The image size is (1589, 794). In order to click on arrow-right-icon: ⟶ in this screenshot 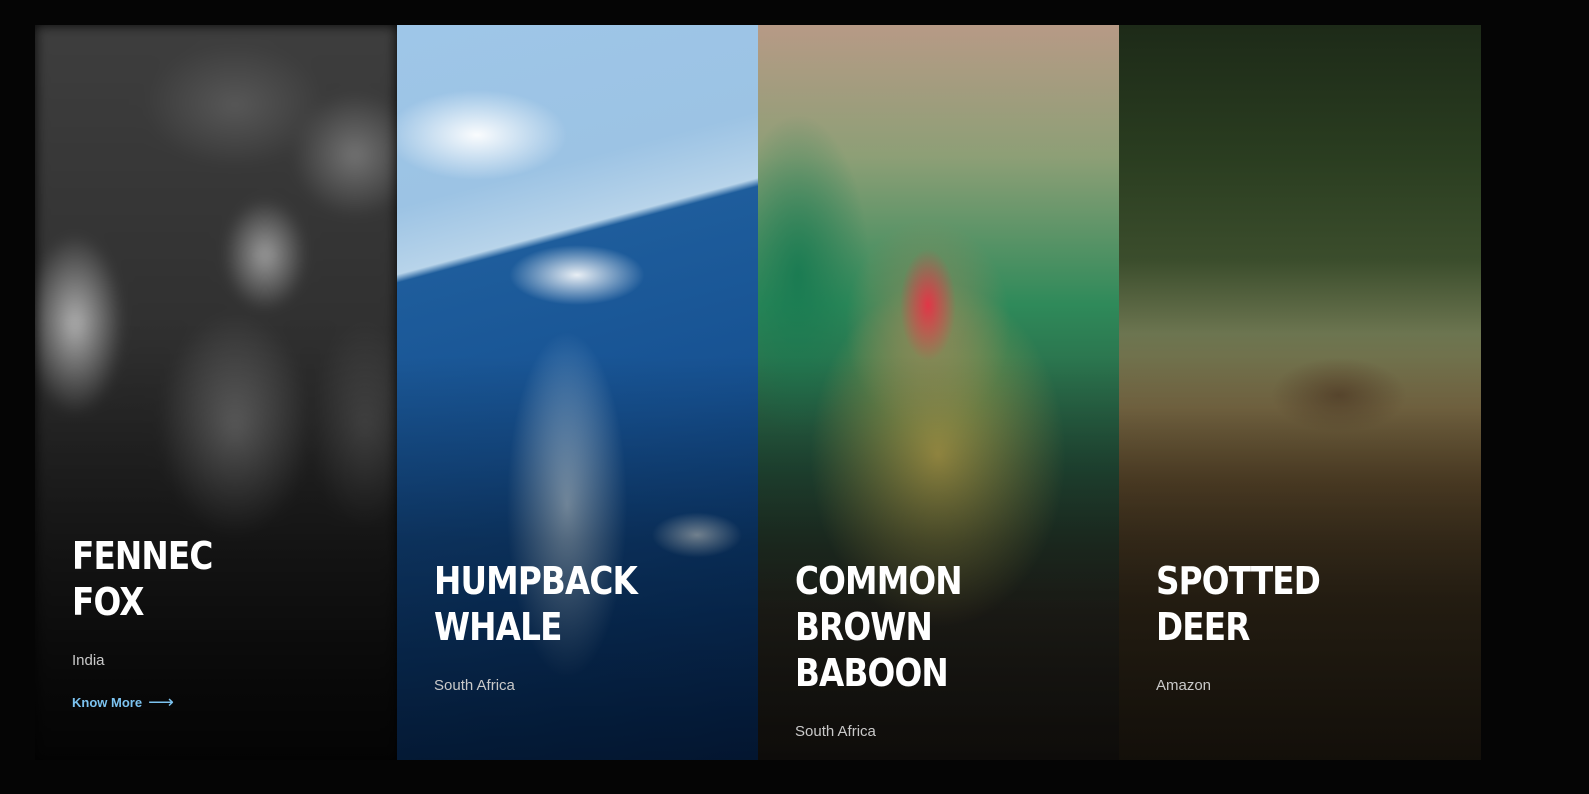, I will do `click(161, 702)`.